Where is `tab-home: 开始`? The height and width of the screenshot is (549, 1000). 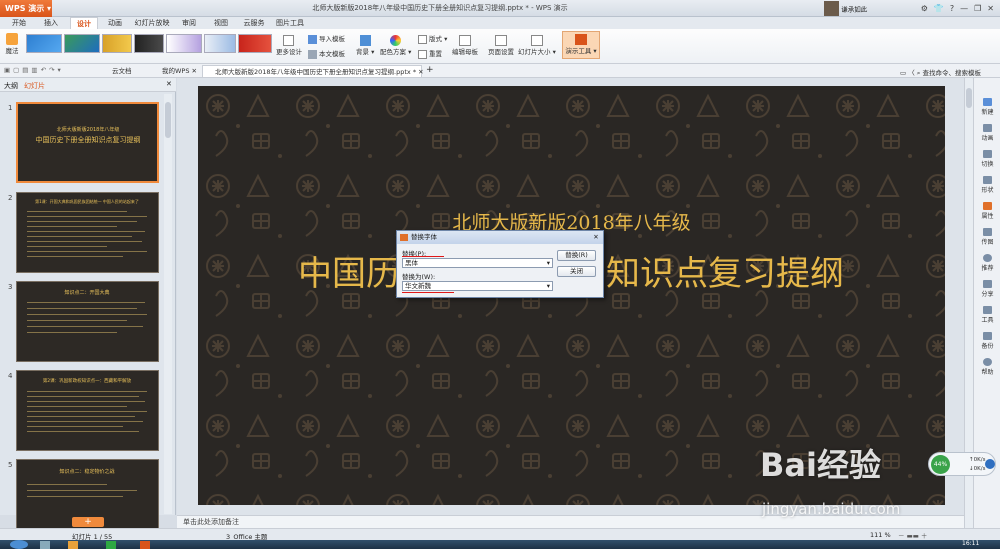
tab-home: 开始 is located at coordinates (19, 23).